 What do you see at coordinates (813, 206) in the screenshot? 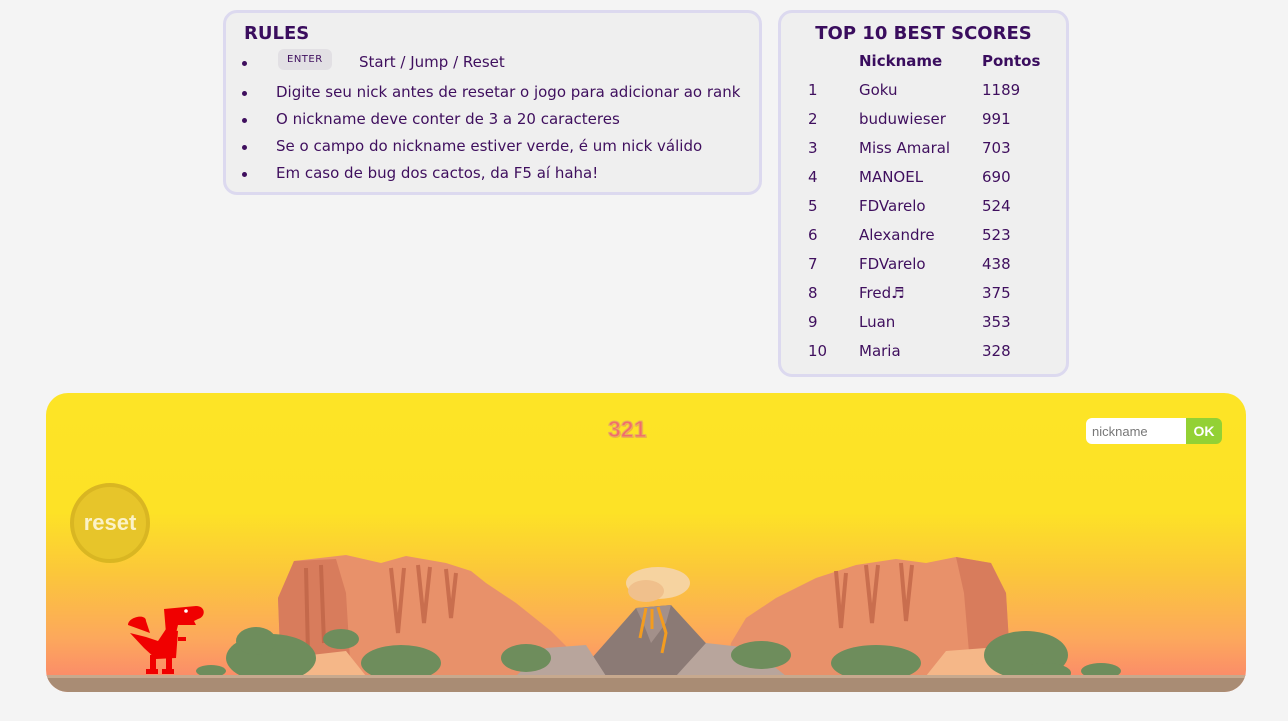
I see `rank-cell: 5` at bounding box center [813, 206].